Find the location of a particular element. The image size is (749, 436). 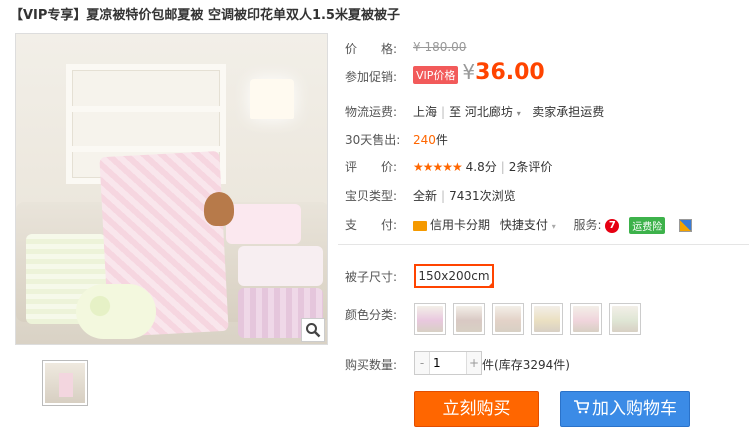

stock-info: 件(库存3294件) is located at coordinates (526, 364).